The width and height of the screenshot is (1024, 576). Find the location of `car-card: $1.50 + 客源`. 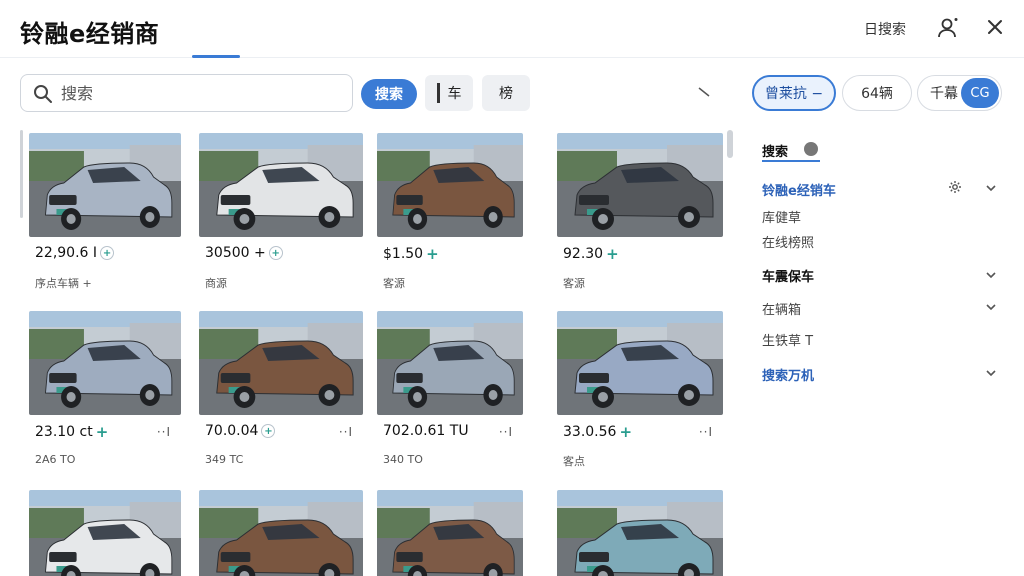

car-card: $1.50 + 客源 is located at coordinates (450, 211).